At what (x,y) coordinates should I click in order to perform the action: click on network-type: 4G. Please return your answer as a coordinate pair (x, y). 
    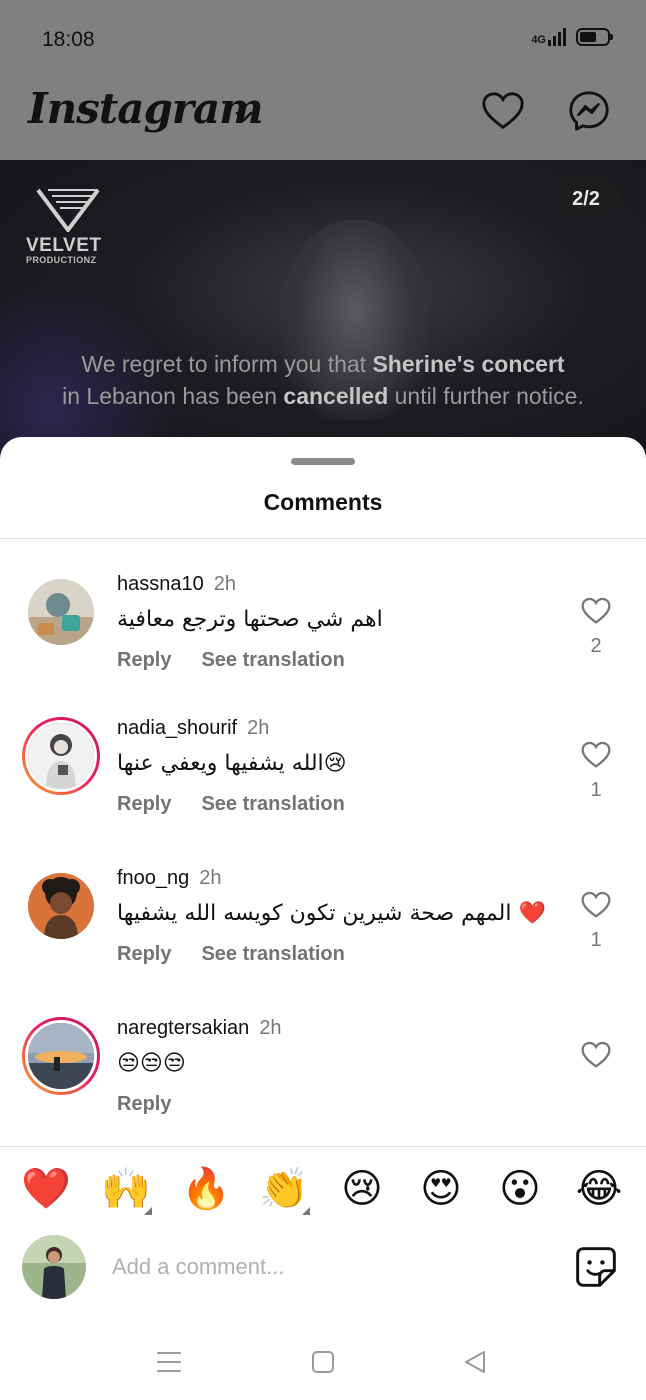
    Looking at the image, I should click on (538, 40).